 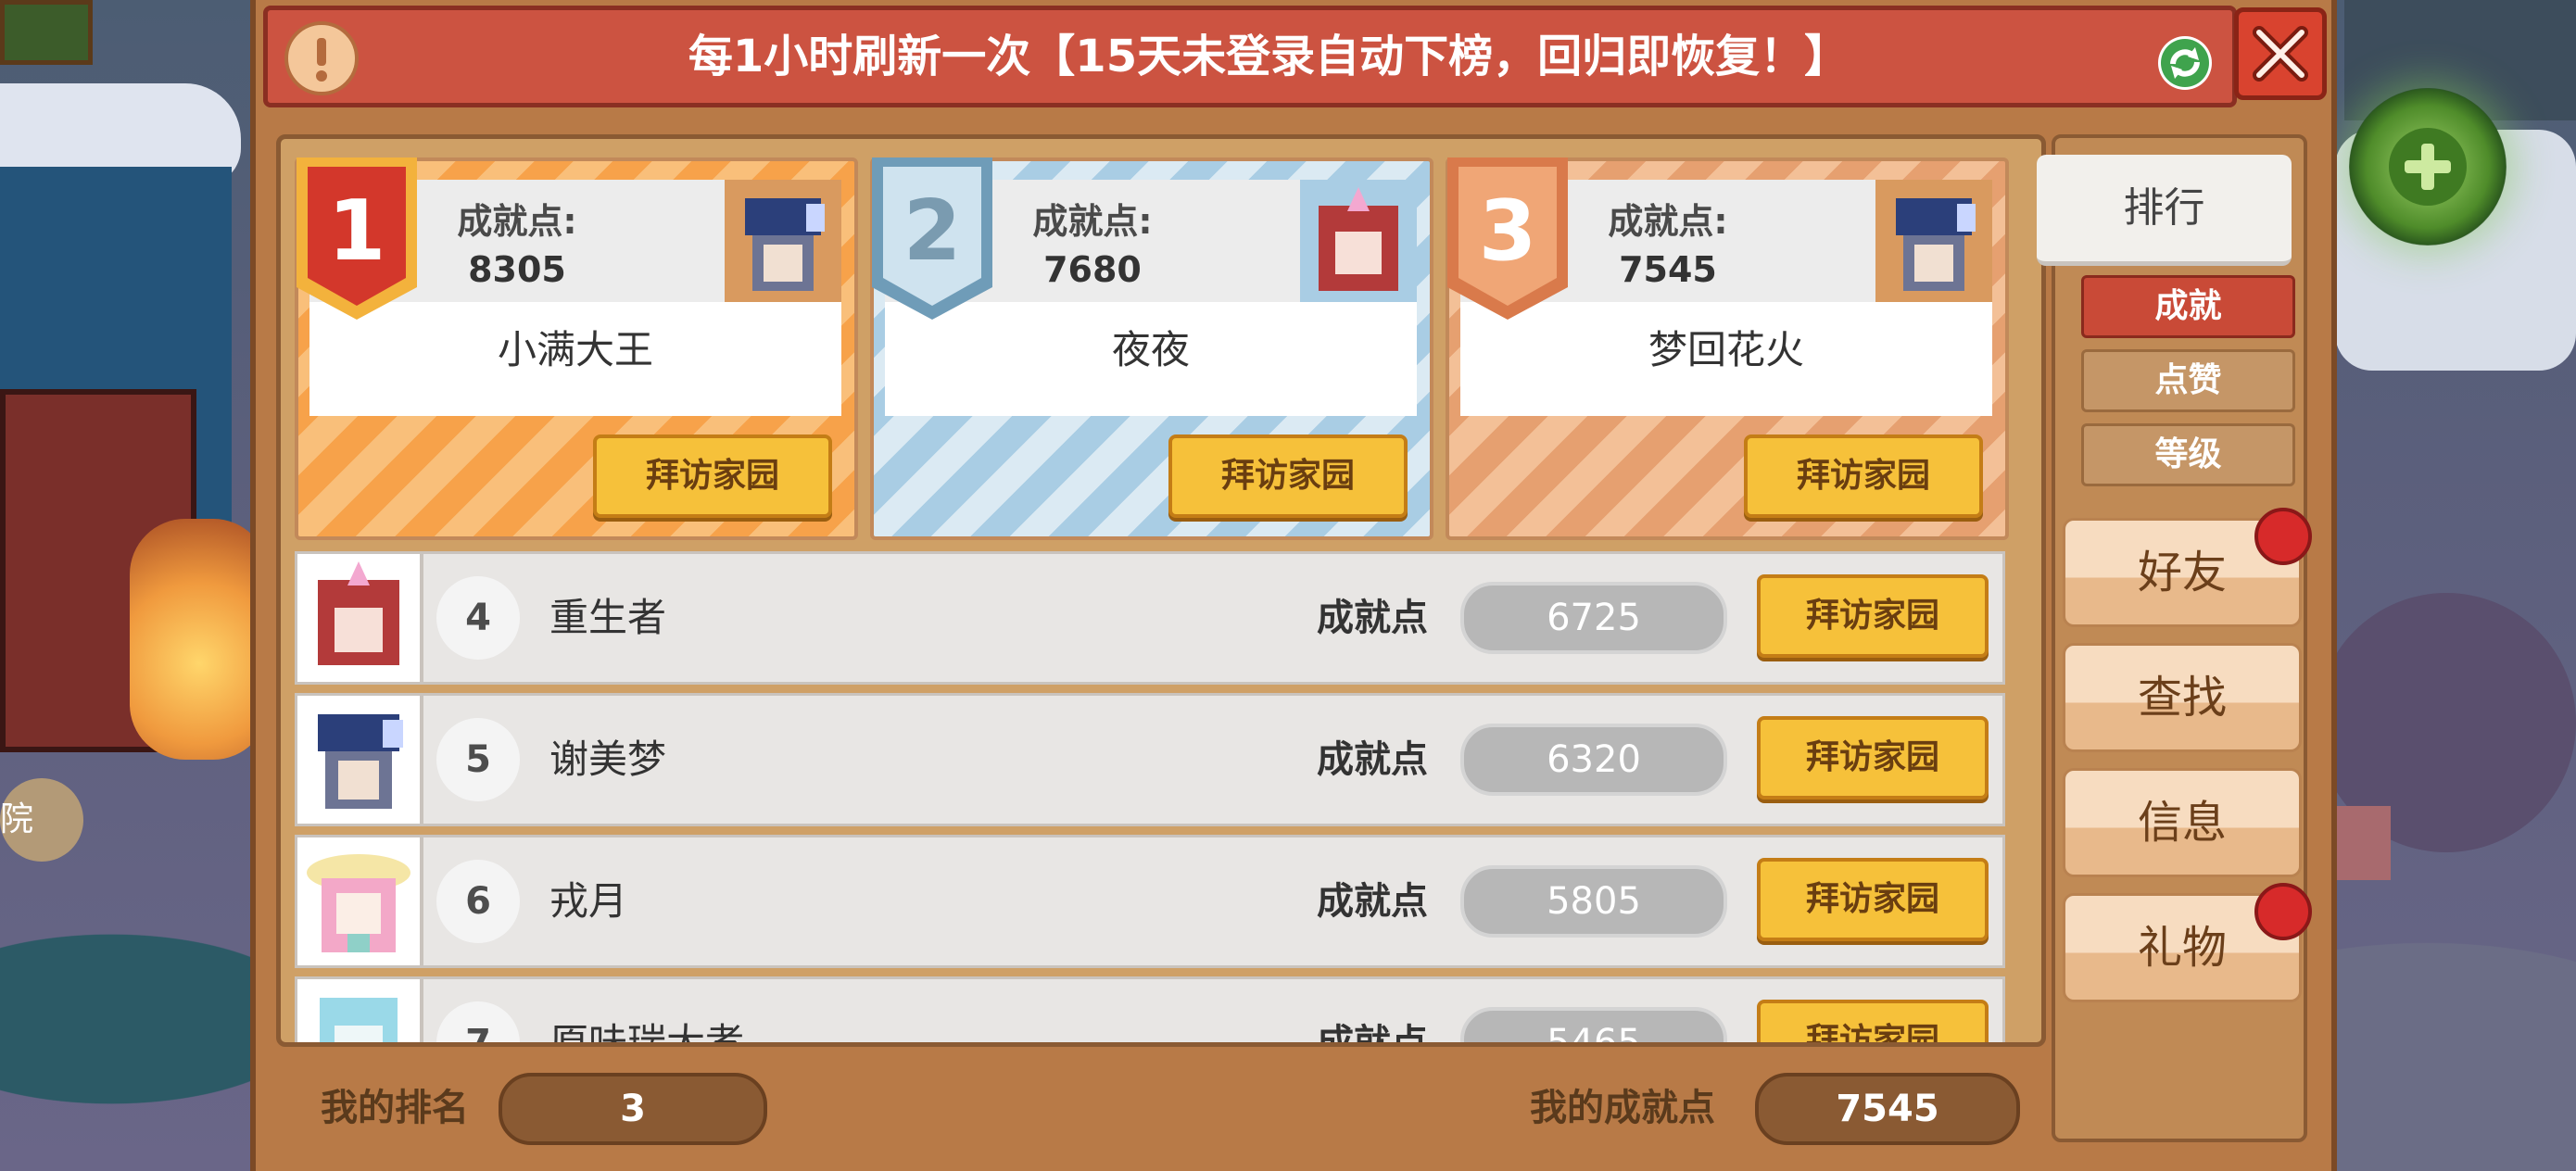 I want to click on podium-card-1: 成就点: 8305 小满大王 1 拜访家园, so click(x=577, y=349).